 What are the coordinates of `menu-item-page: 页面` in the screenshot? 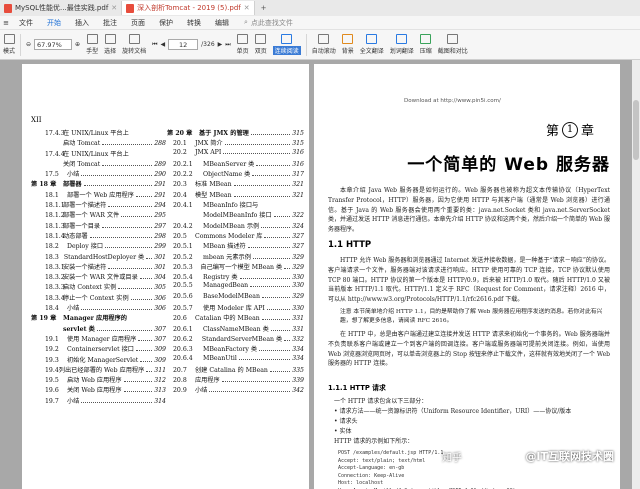 It's located at (138, 23).